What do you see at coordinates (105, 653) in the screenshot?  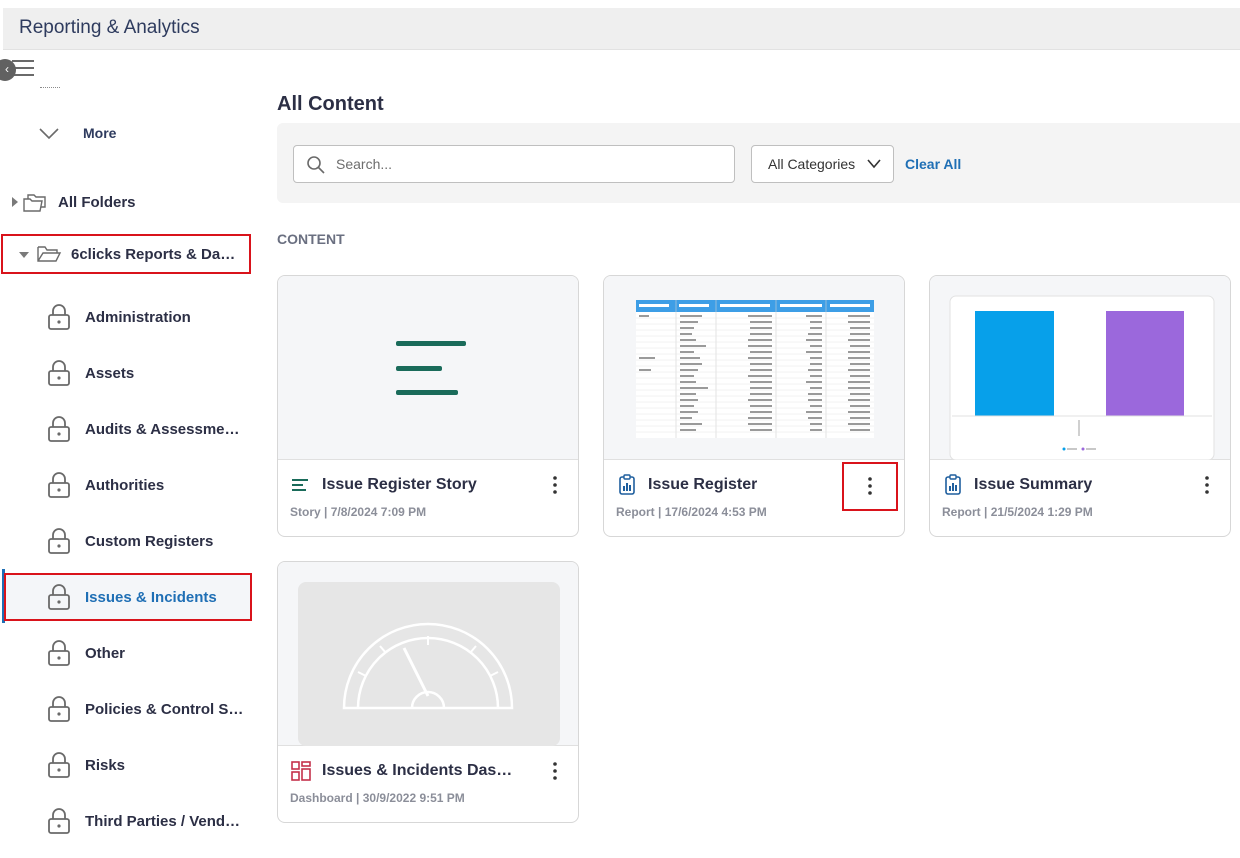 I see `sidebar-item-label: Other` at bounding box center [105, 653].